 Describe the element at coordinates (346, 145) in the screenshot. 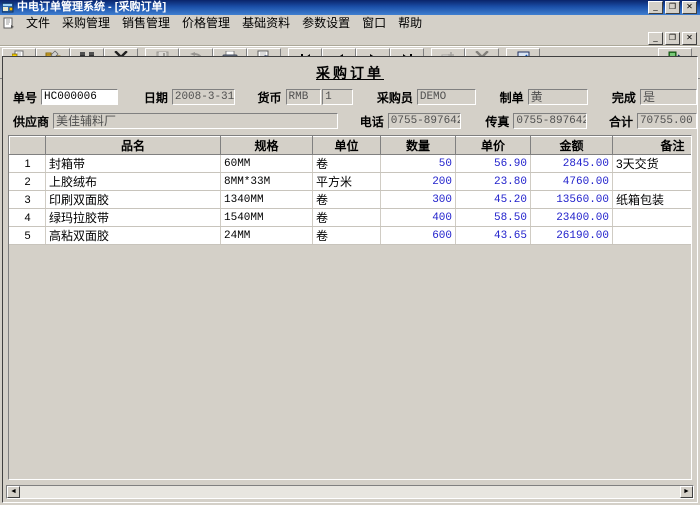

I see `col-header-unit: 单位` at that location.